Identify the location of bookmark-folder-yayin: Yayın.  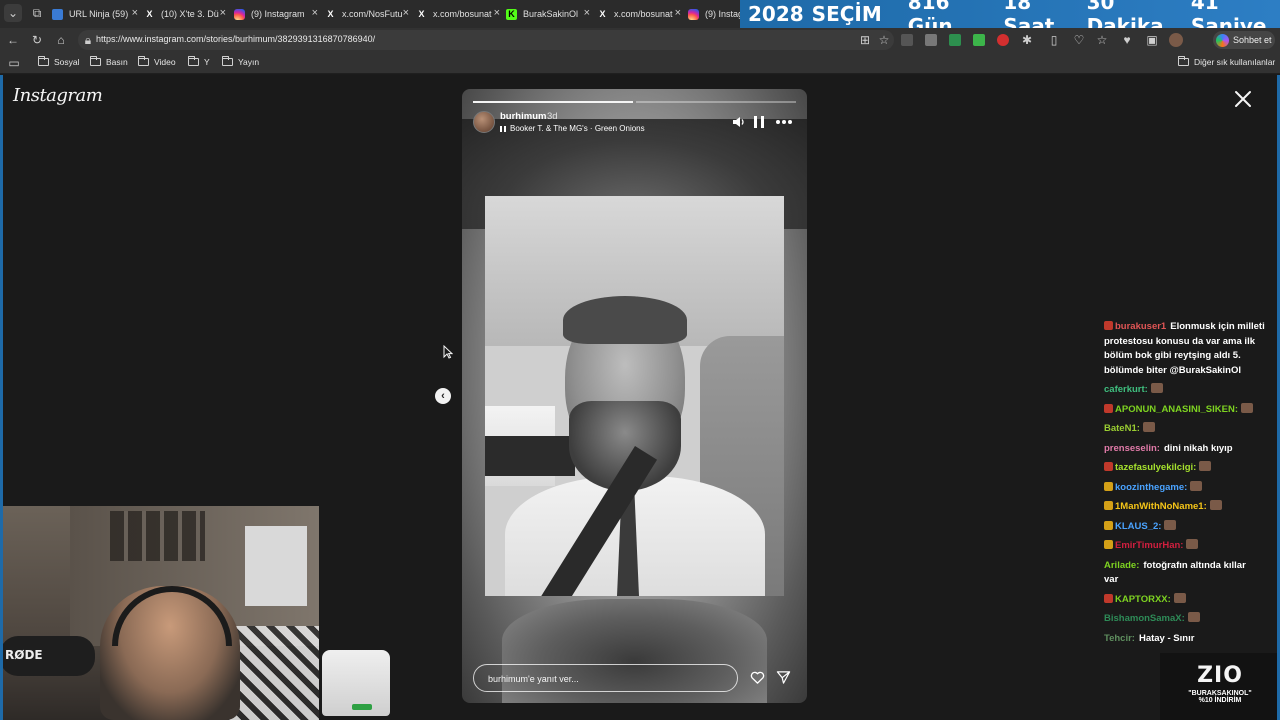
(240, 61).